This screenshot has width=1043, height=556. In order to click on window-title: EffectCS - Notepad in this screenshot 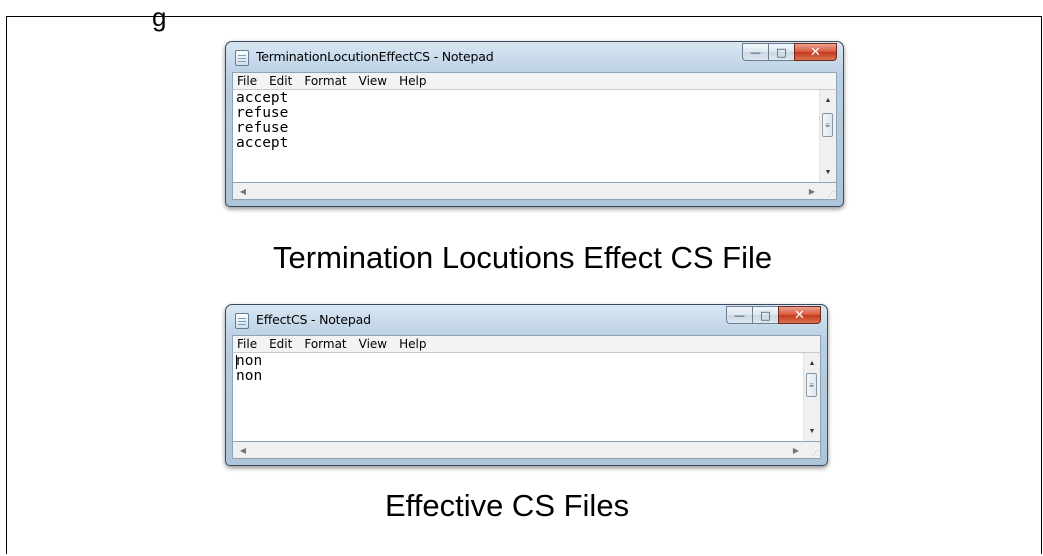, I will do `click(313, 319)`.